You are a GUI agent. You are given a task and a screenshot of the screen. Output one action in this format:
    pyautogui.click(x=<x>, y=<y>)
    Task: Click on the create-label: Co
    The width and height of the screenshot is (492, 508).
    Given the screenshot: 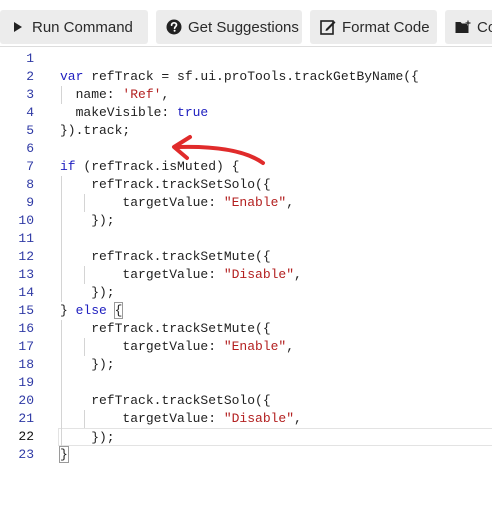 What is the action you would take?
    pyautogui.click(x=484, y=27)
    